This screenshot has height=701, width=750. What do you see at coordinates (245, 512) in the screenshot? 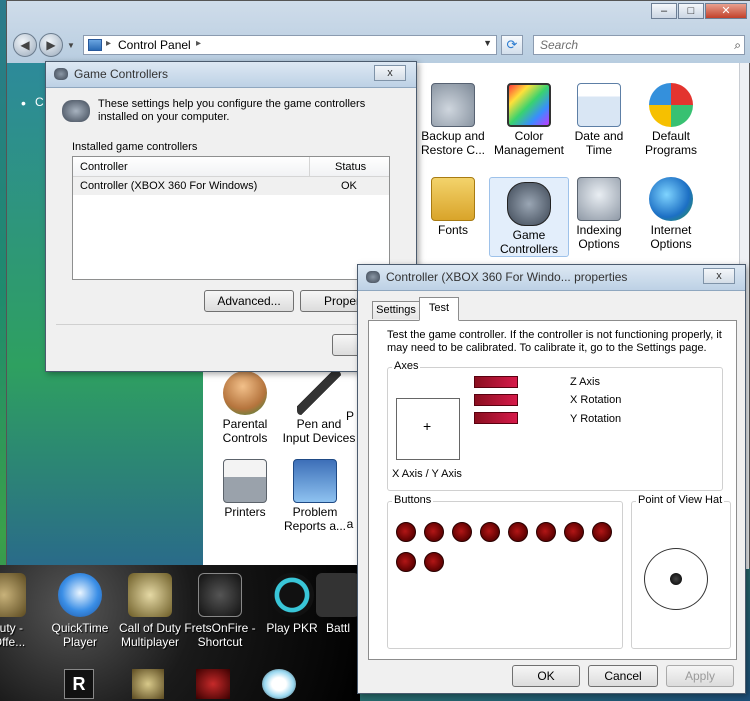
I see `item-label: Printers` at bounding box center [245, 512].